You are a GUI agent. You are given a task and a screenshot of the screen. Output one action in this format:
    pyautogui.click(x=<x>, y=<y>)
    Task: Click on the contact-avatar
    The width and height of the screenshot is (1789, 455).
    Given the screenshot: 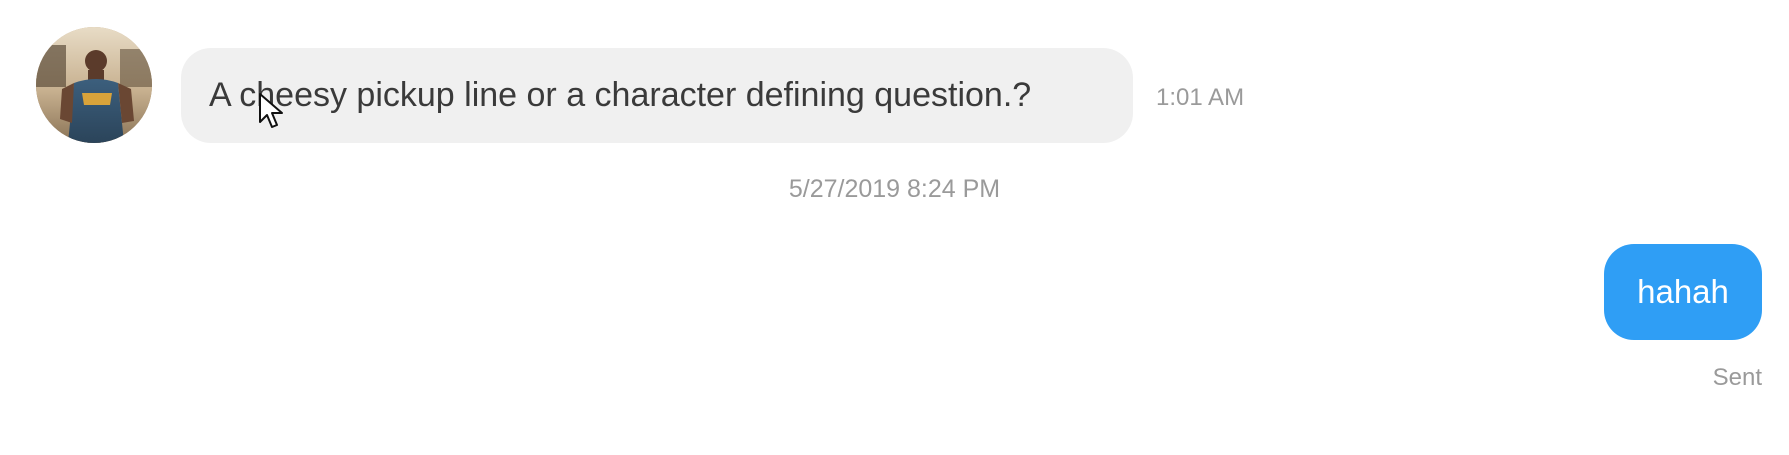 What is the action you would take?
    pyautogui.click(x=94, y=85)
    